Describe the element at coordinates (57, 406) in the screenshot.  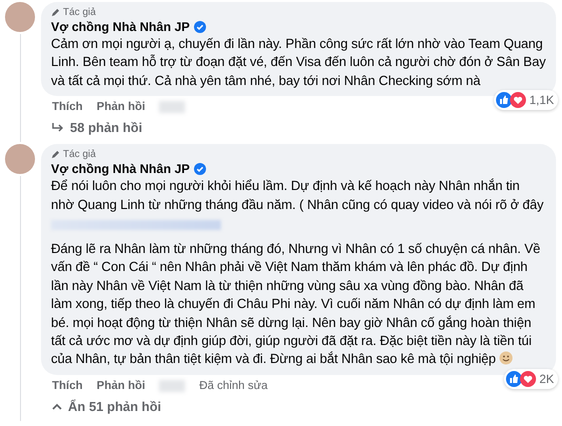
I see `chevron-up-icon` at that location.